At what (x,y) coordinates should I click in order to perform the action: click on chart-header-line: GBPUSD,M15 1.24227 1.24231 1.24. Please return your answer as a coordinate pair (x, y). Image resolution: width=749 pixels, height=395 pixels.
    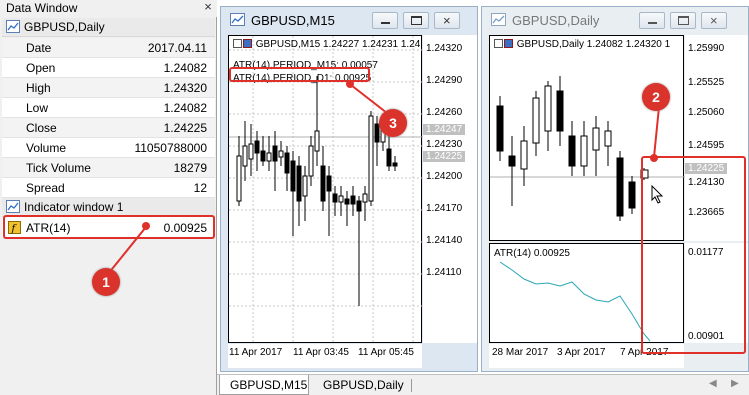
    Looking at the image, I should click on (326, 44).